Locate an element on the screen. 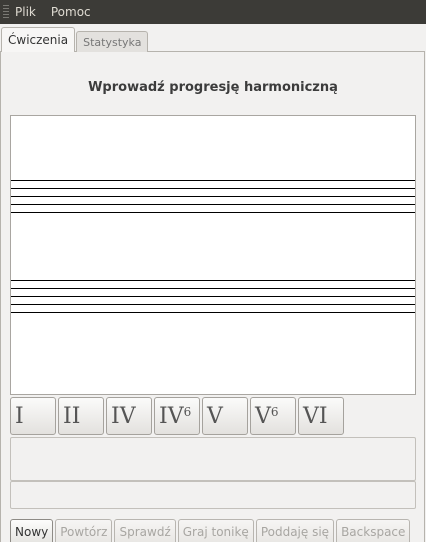 This screenshot has width=426, height=542. menu-file: Plik is located at coordinates (25, 12).